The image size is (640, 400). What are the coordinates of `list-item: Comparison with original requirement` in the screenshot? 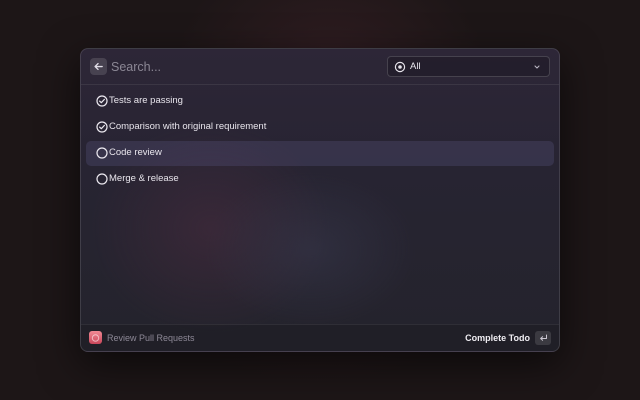 It's located at (320, 127).